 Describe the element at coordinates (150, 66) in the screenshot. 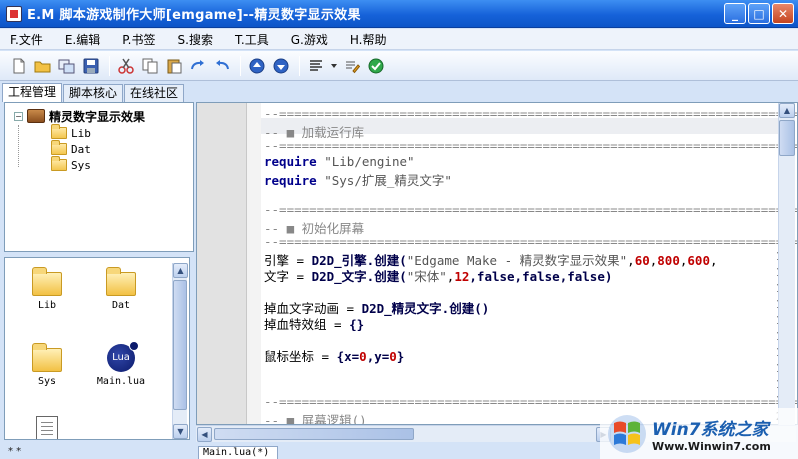

I see `copy-icon` at that location.